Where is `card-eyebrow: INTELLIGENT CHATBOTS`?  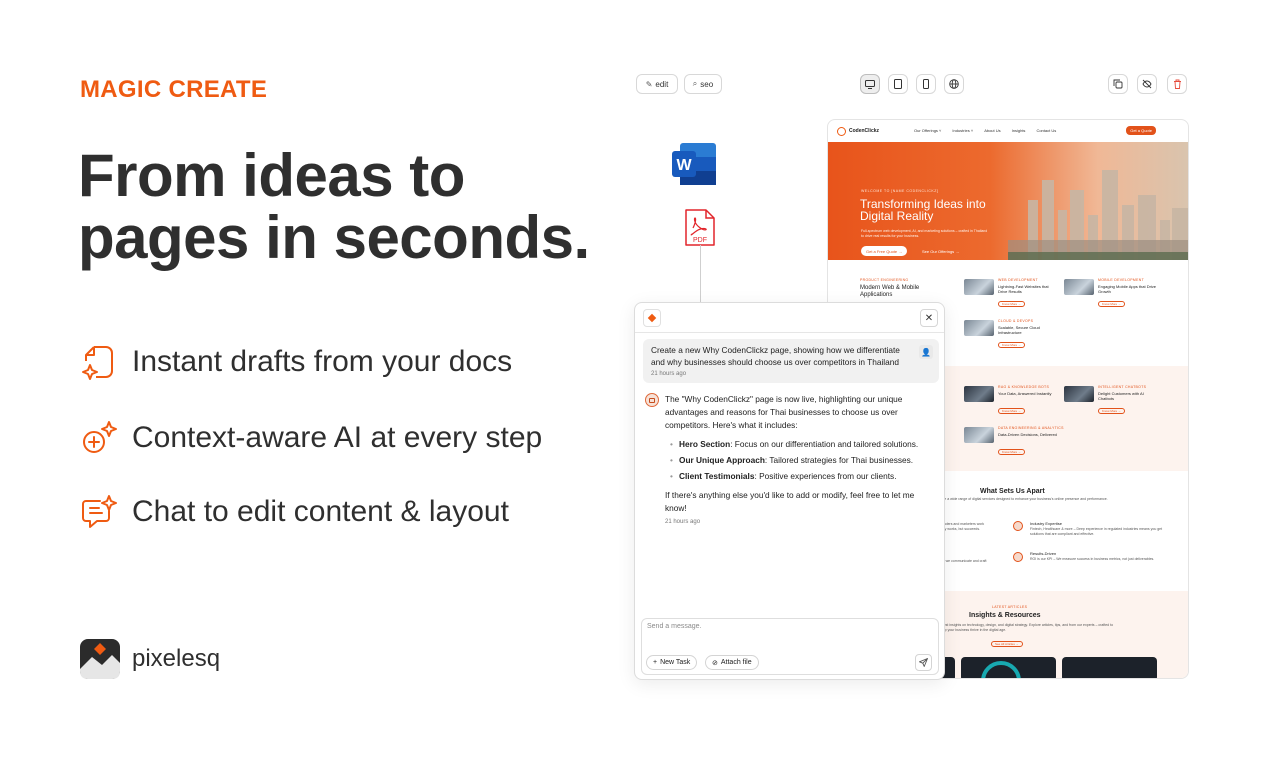
card-eyebrow: INTELLIGENT CHATBOTS is located at coordinates (1122, 387).